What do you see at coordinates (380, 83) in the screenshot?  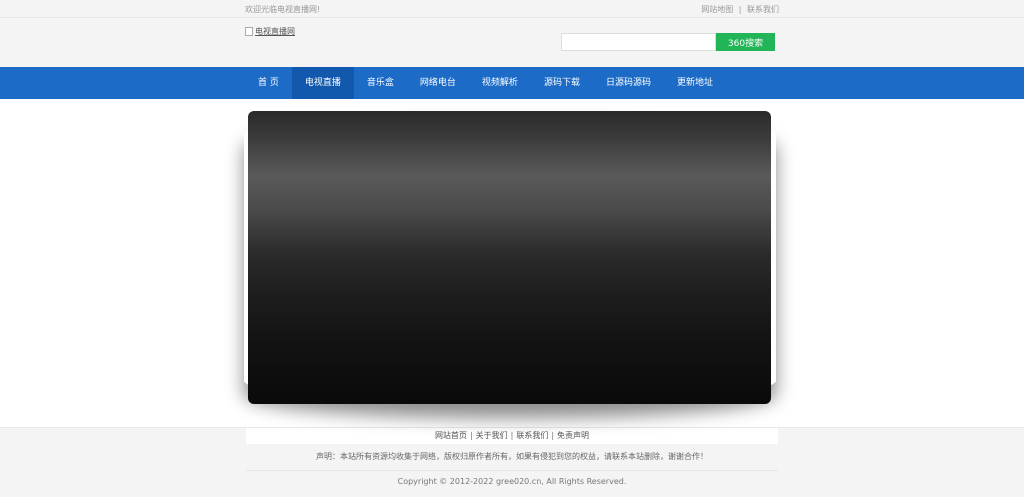 I see `nav-item-music-box: 音乐盒` at bounding box center [380, 83].